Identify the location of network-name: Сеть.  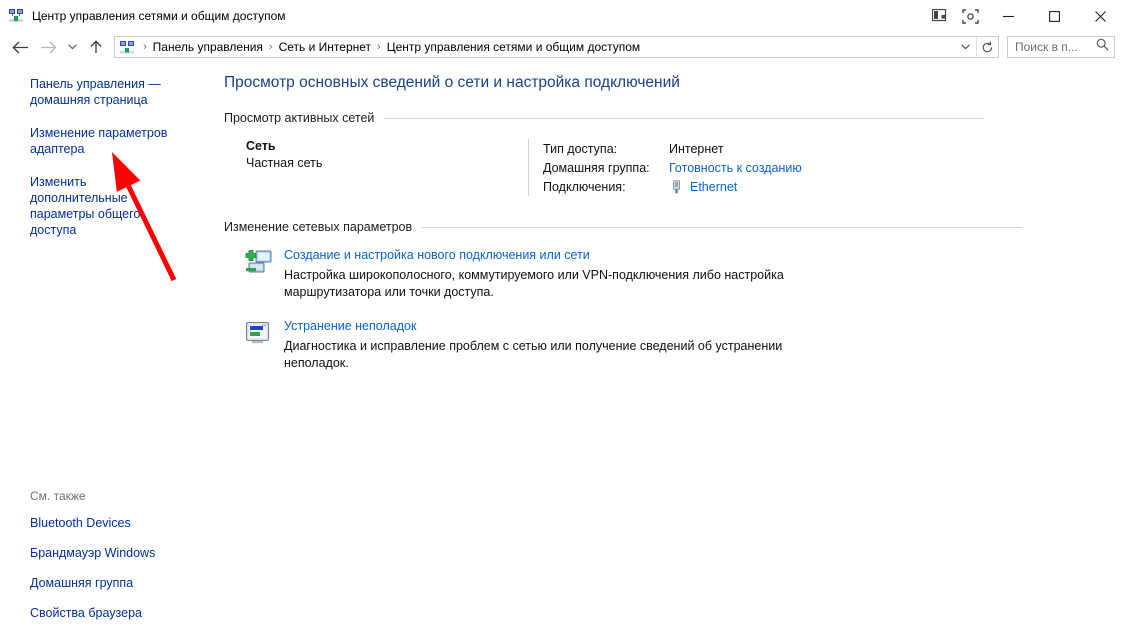
(261, 146).